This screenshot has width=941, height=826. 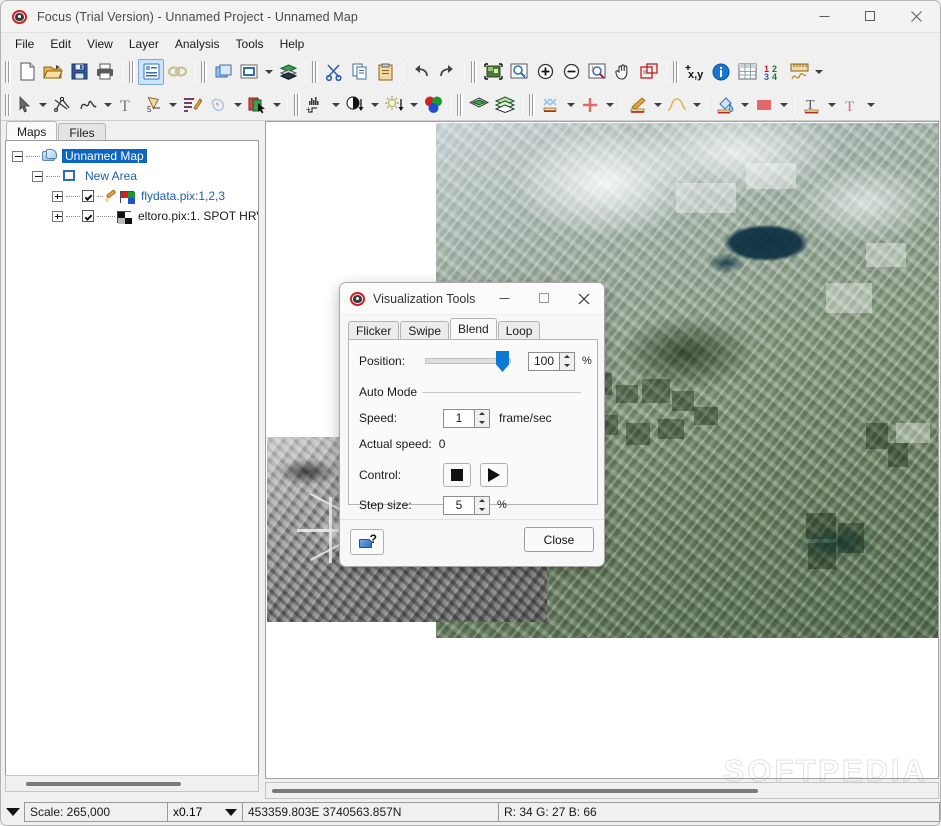 I want to click on tree-expander-icon, so click(x=17, y=156).